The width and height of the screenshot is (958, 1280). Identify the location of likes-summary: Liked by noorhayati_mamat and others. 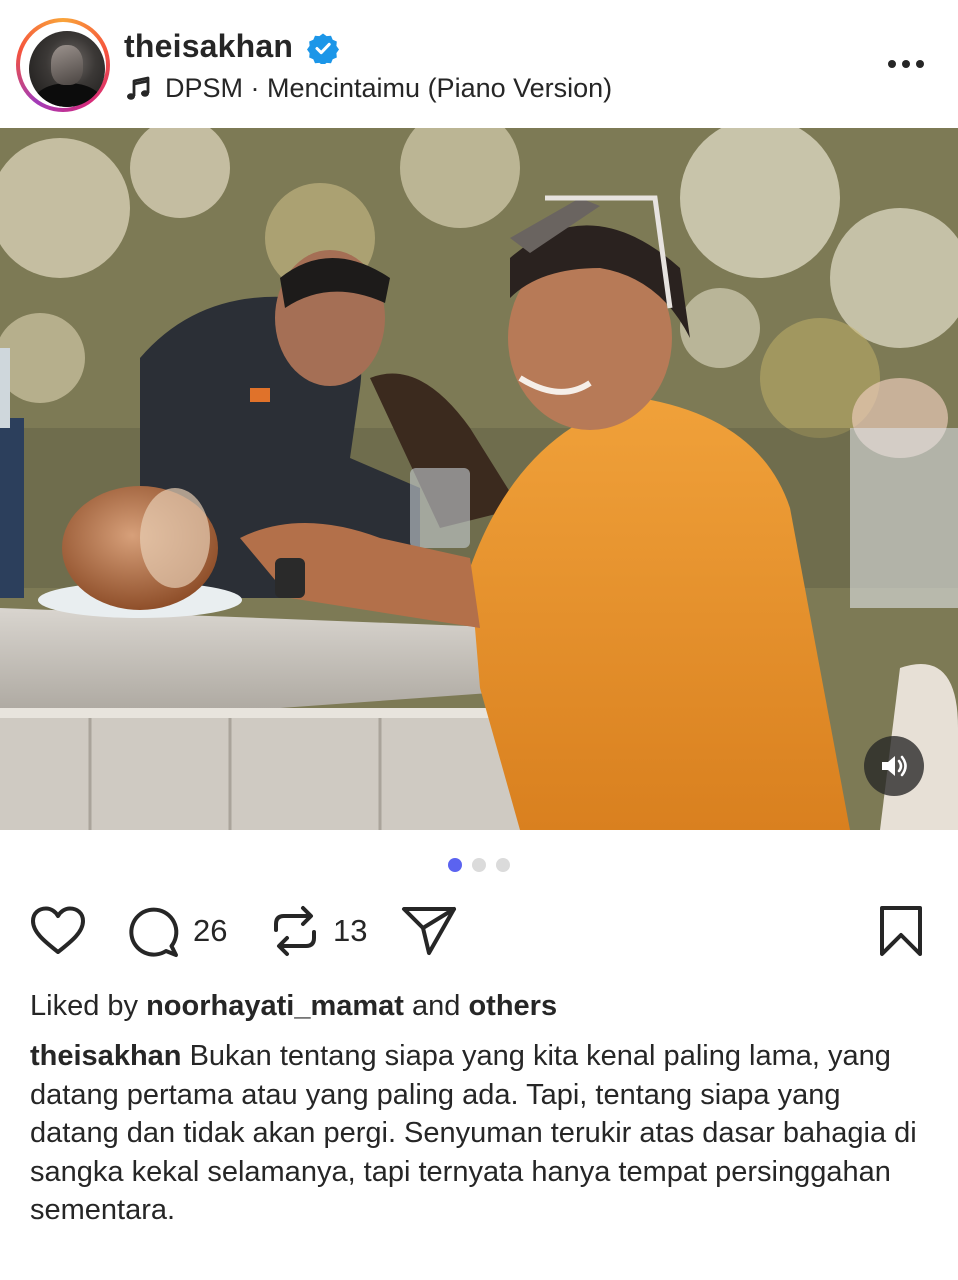
(293, 1006).